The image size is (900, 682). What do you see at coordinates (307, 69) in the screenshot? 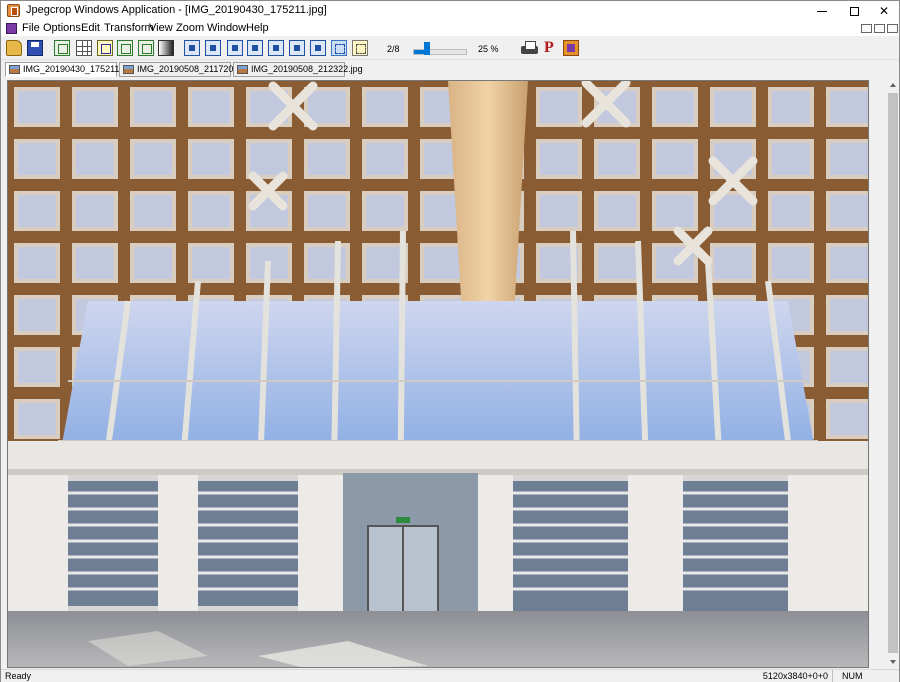
I see `tab-label: IMG_20190508_212322.jpg` at bounding box center [307, 69].